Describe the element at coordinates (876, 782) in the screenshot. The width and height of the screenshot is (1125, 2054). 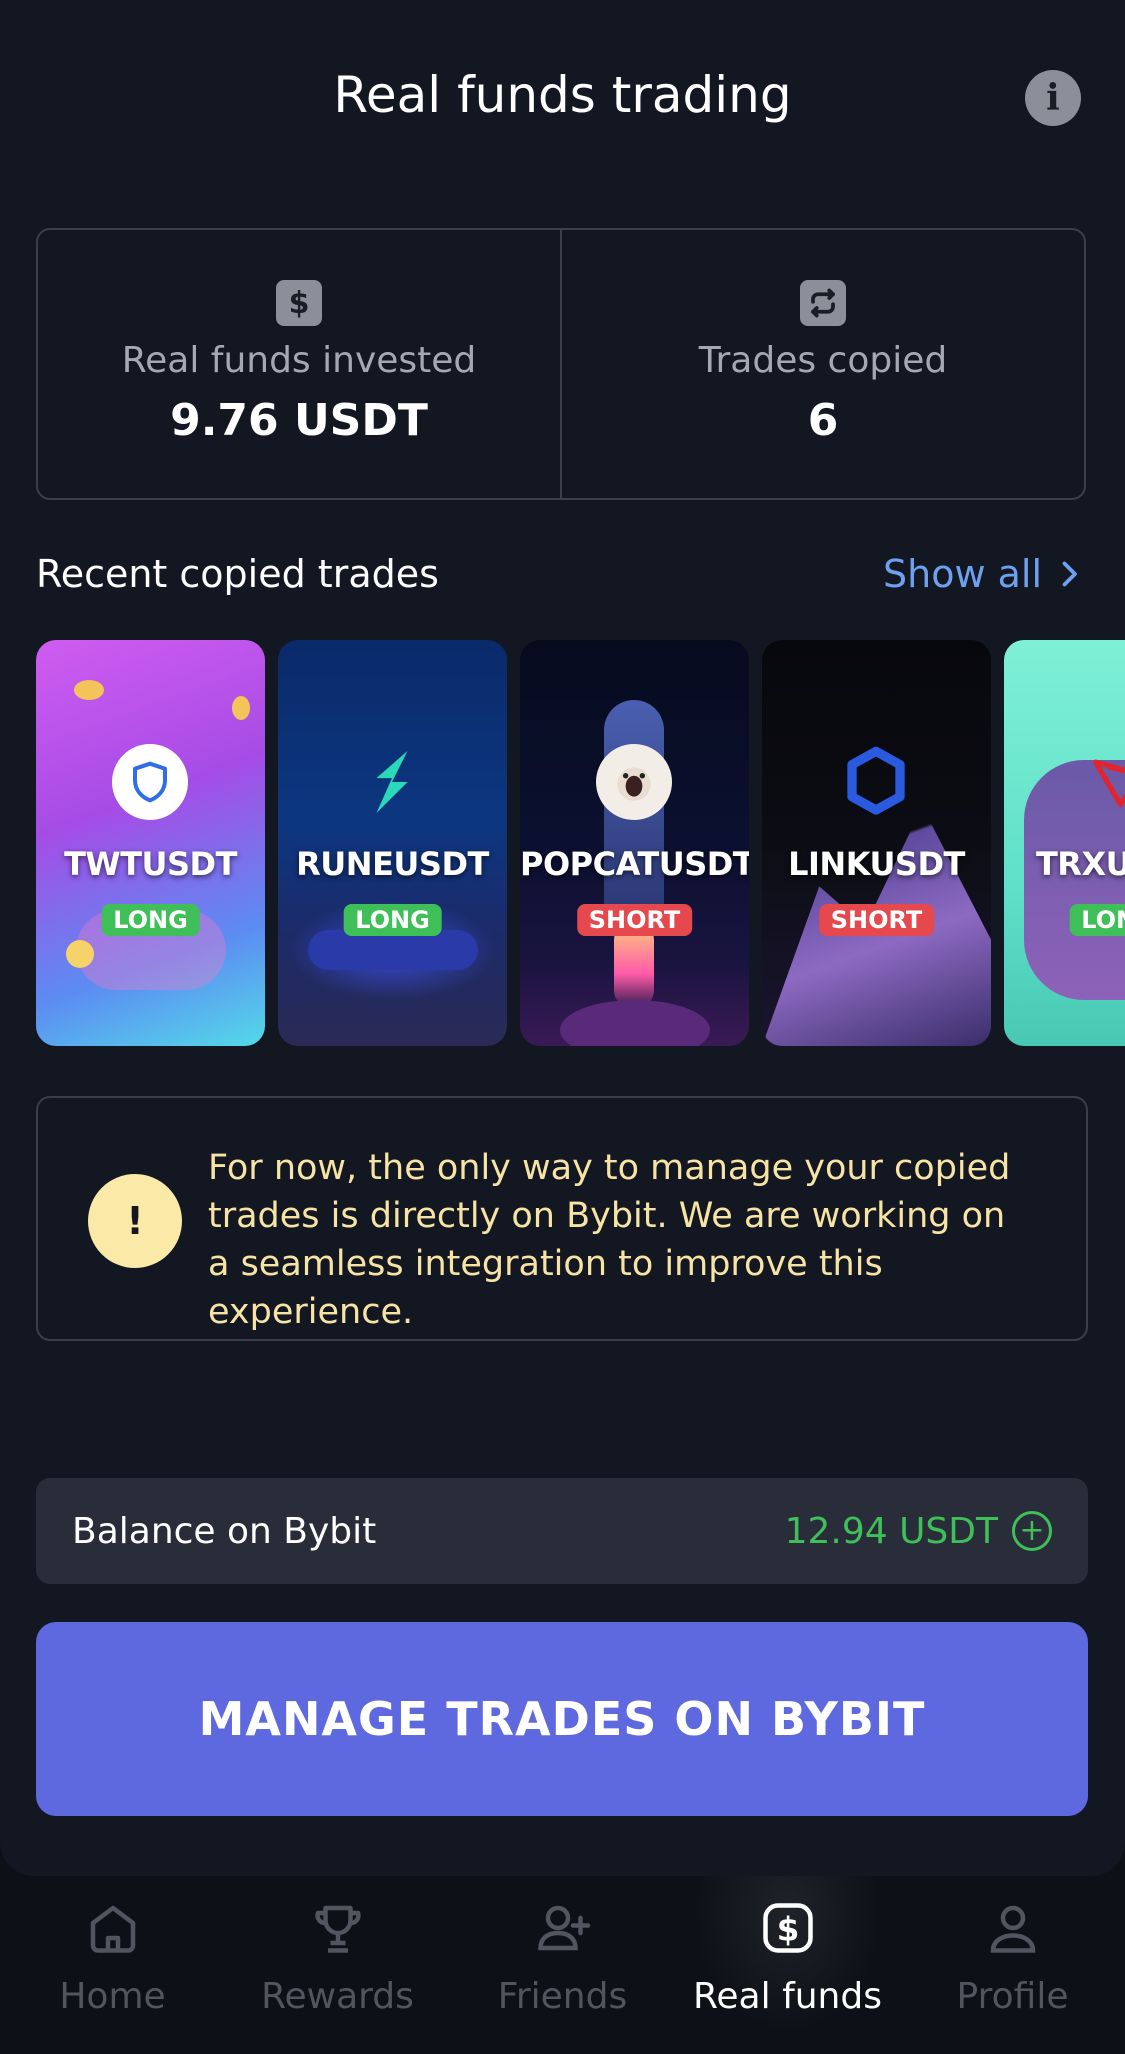
I see `chainlink-icon` at that location.